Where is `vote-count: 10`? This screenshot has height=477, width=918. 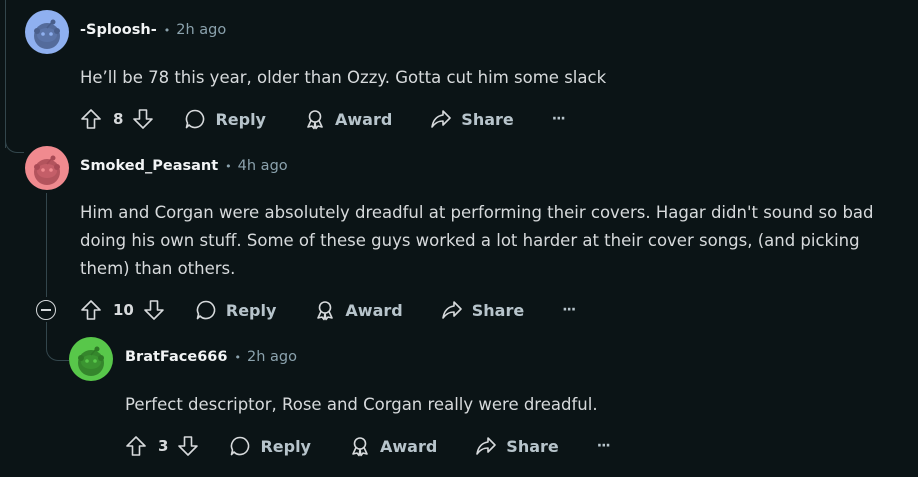
vote-count: 10 is located at coordinates (123, 310).